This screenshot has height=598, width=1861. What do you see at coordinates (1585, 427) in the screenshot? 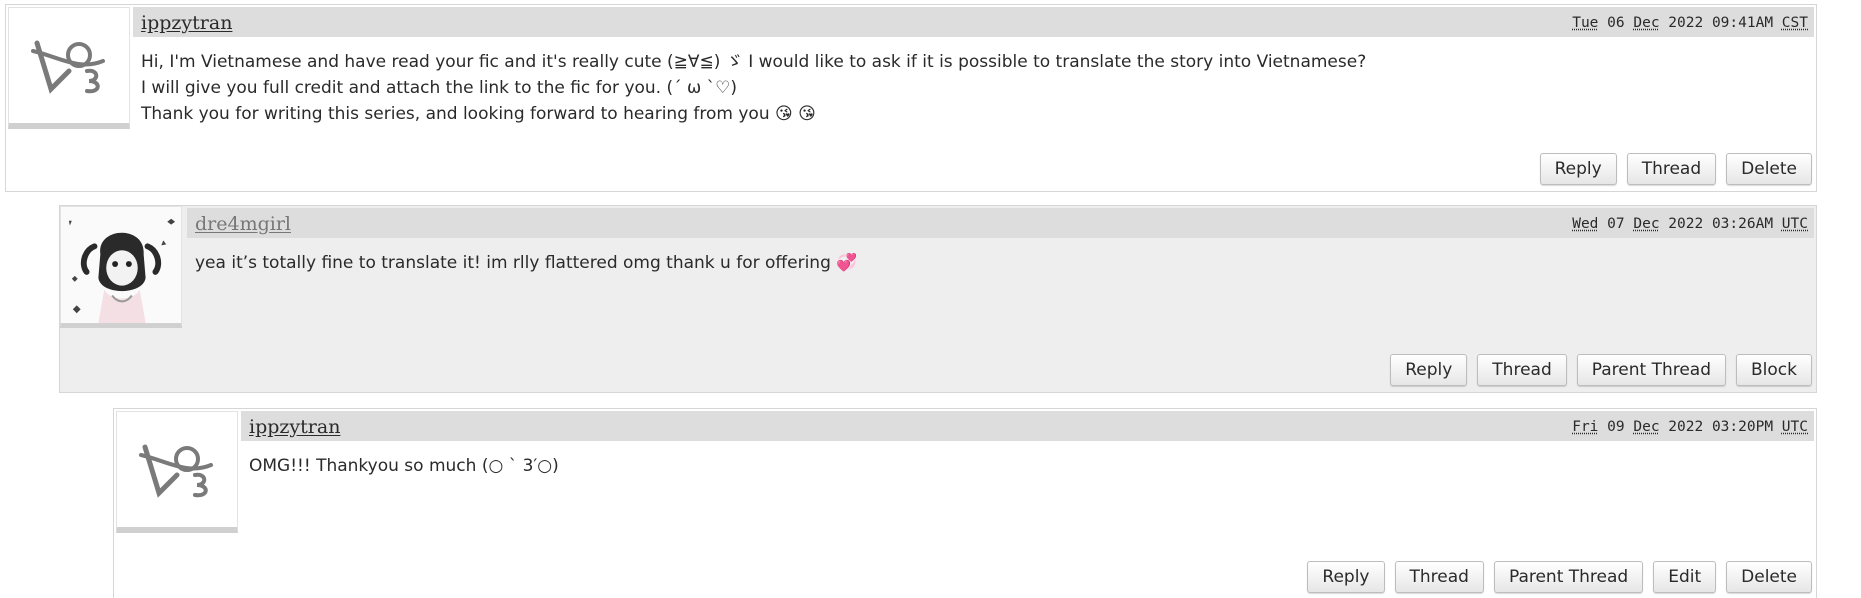
I see `weekday-abbr: Fri` at bounding box center [1585, 427].